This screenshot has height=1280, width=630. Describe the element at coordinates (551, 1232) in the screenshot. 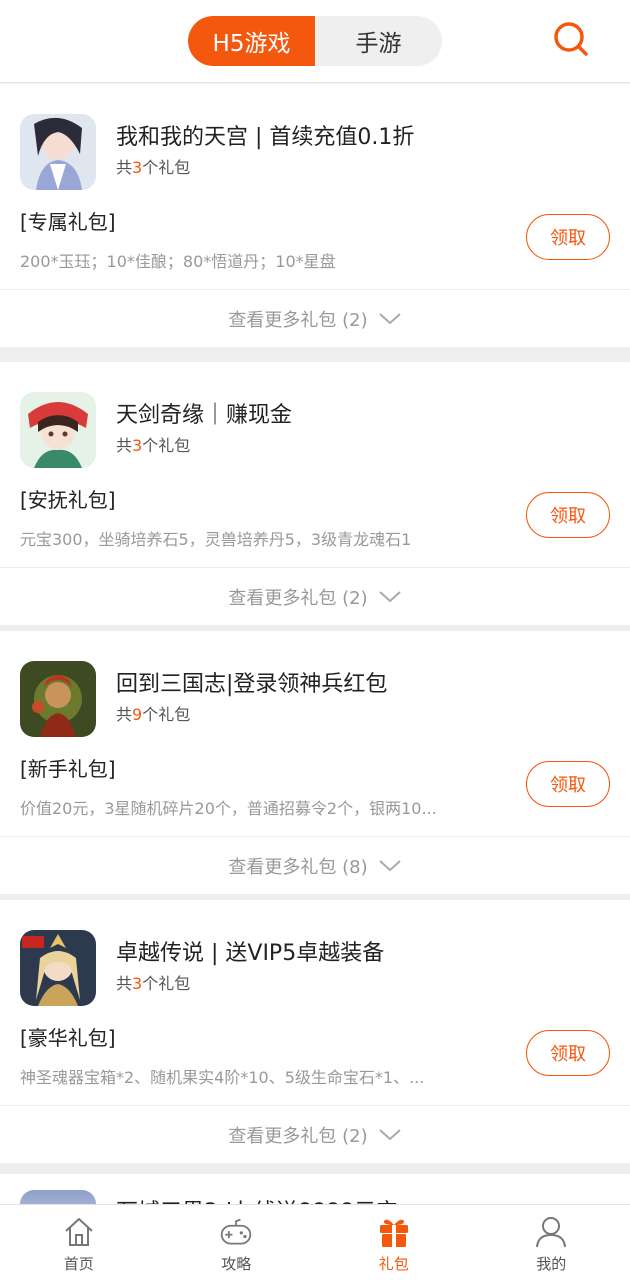

I see `user-icon` at that location.